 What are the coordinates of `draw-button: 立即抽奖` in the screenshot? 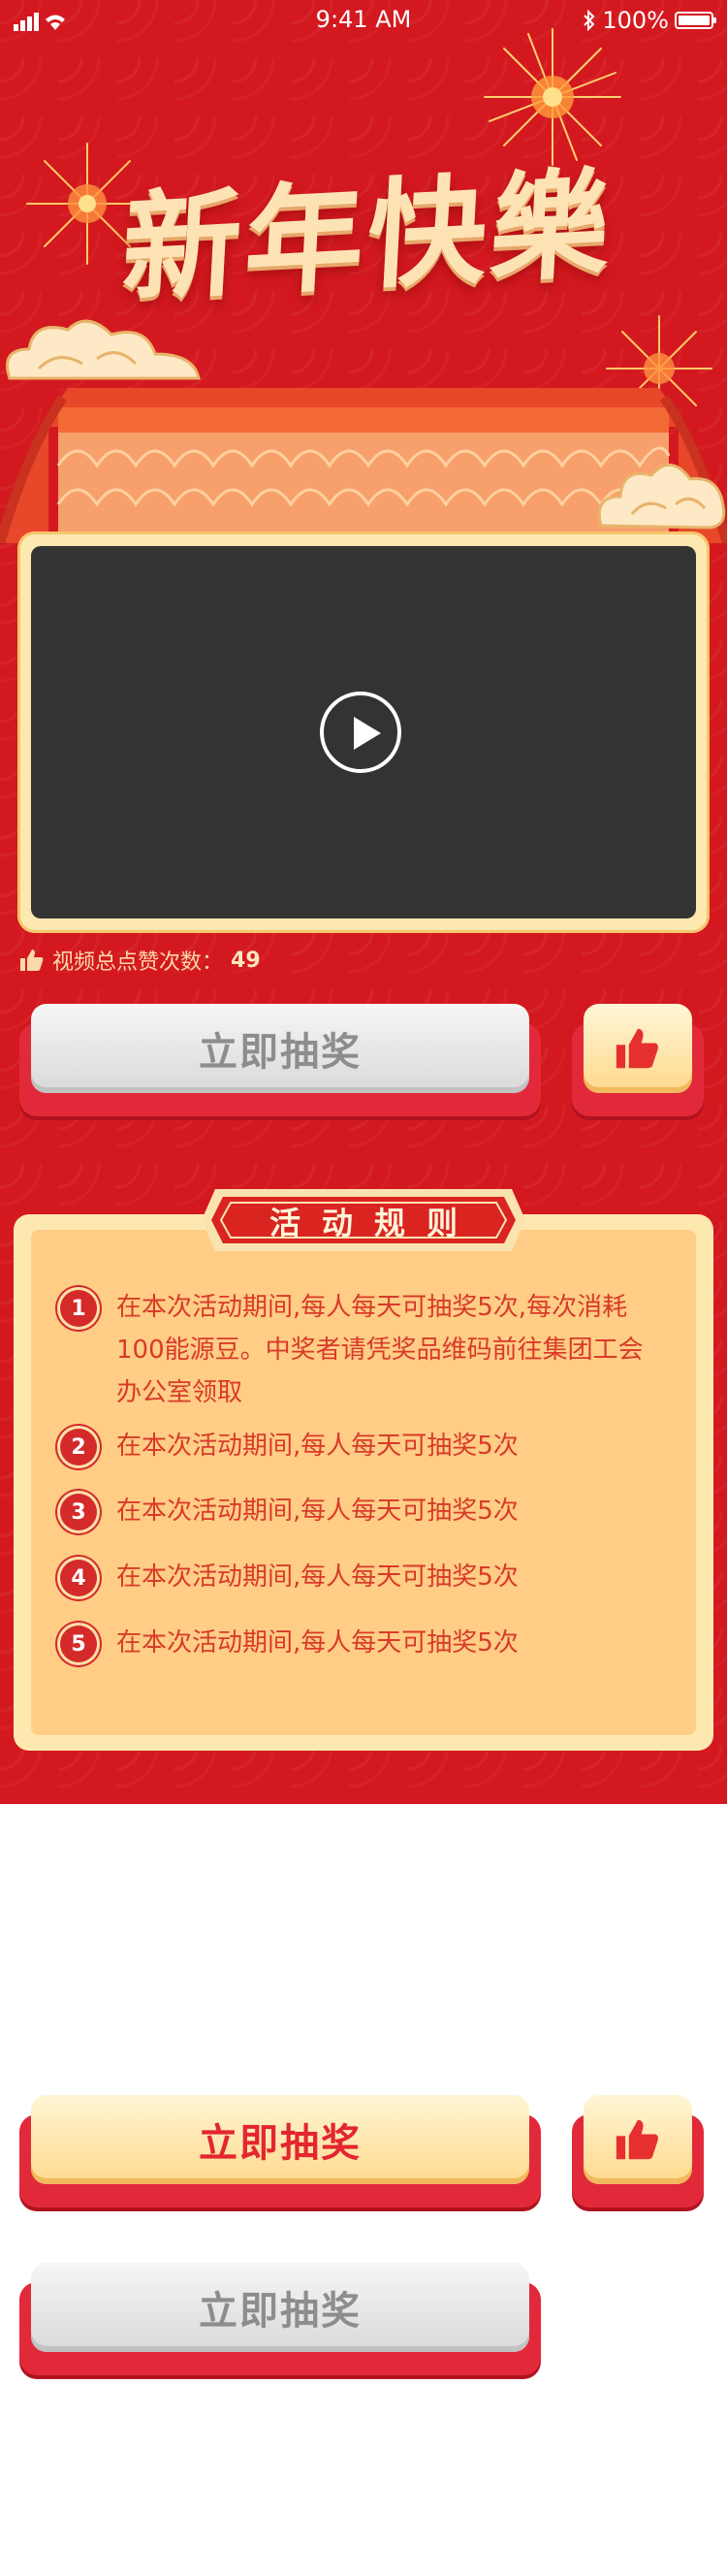 It's located at (280, 1060).